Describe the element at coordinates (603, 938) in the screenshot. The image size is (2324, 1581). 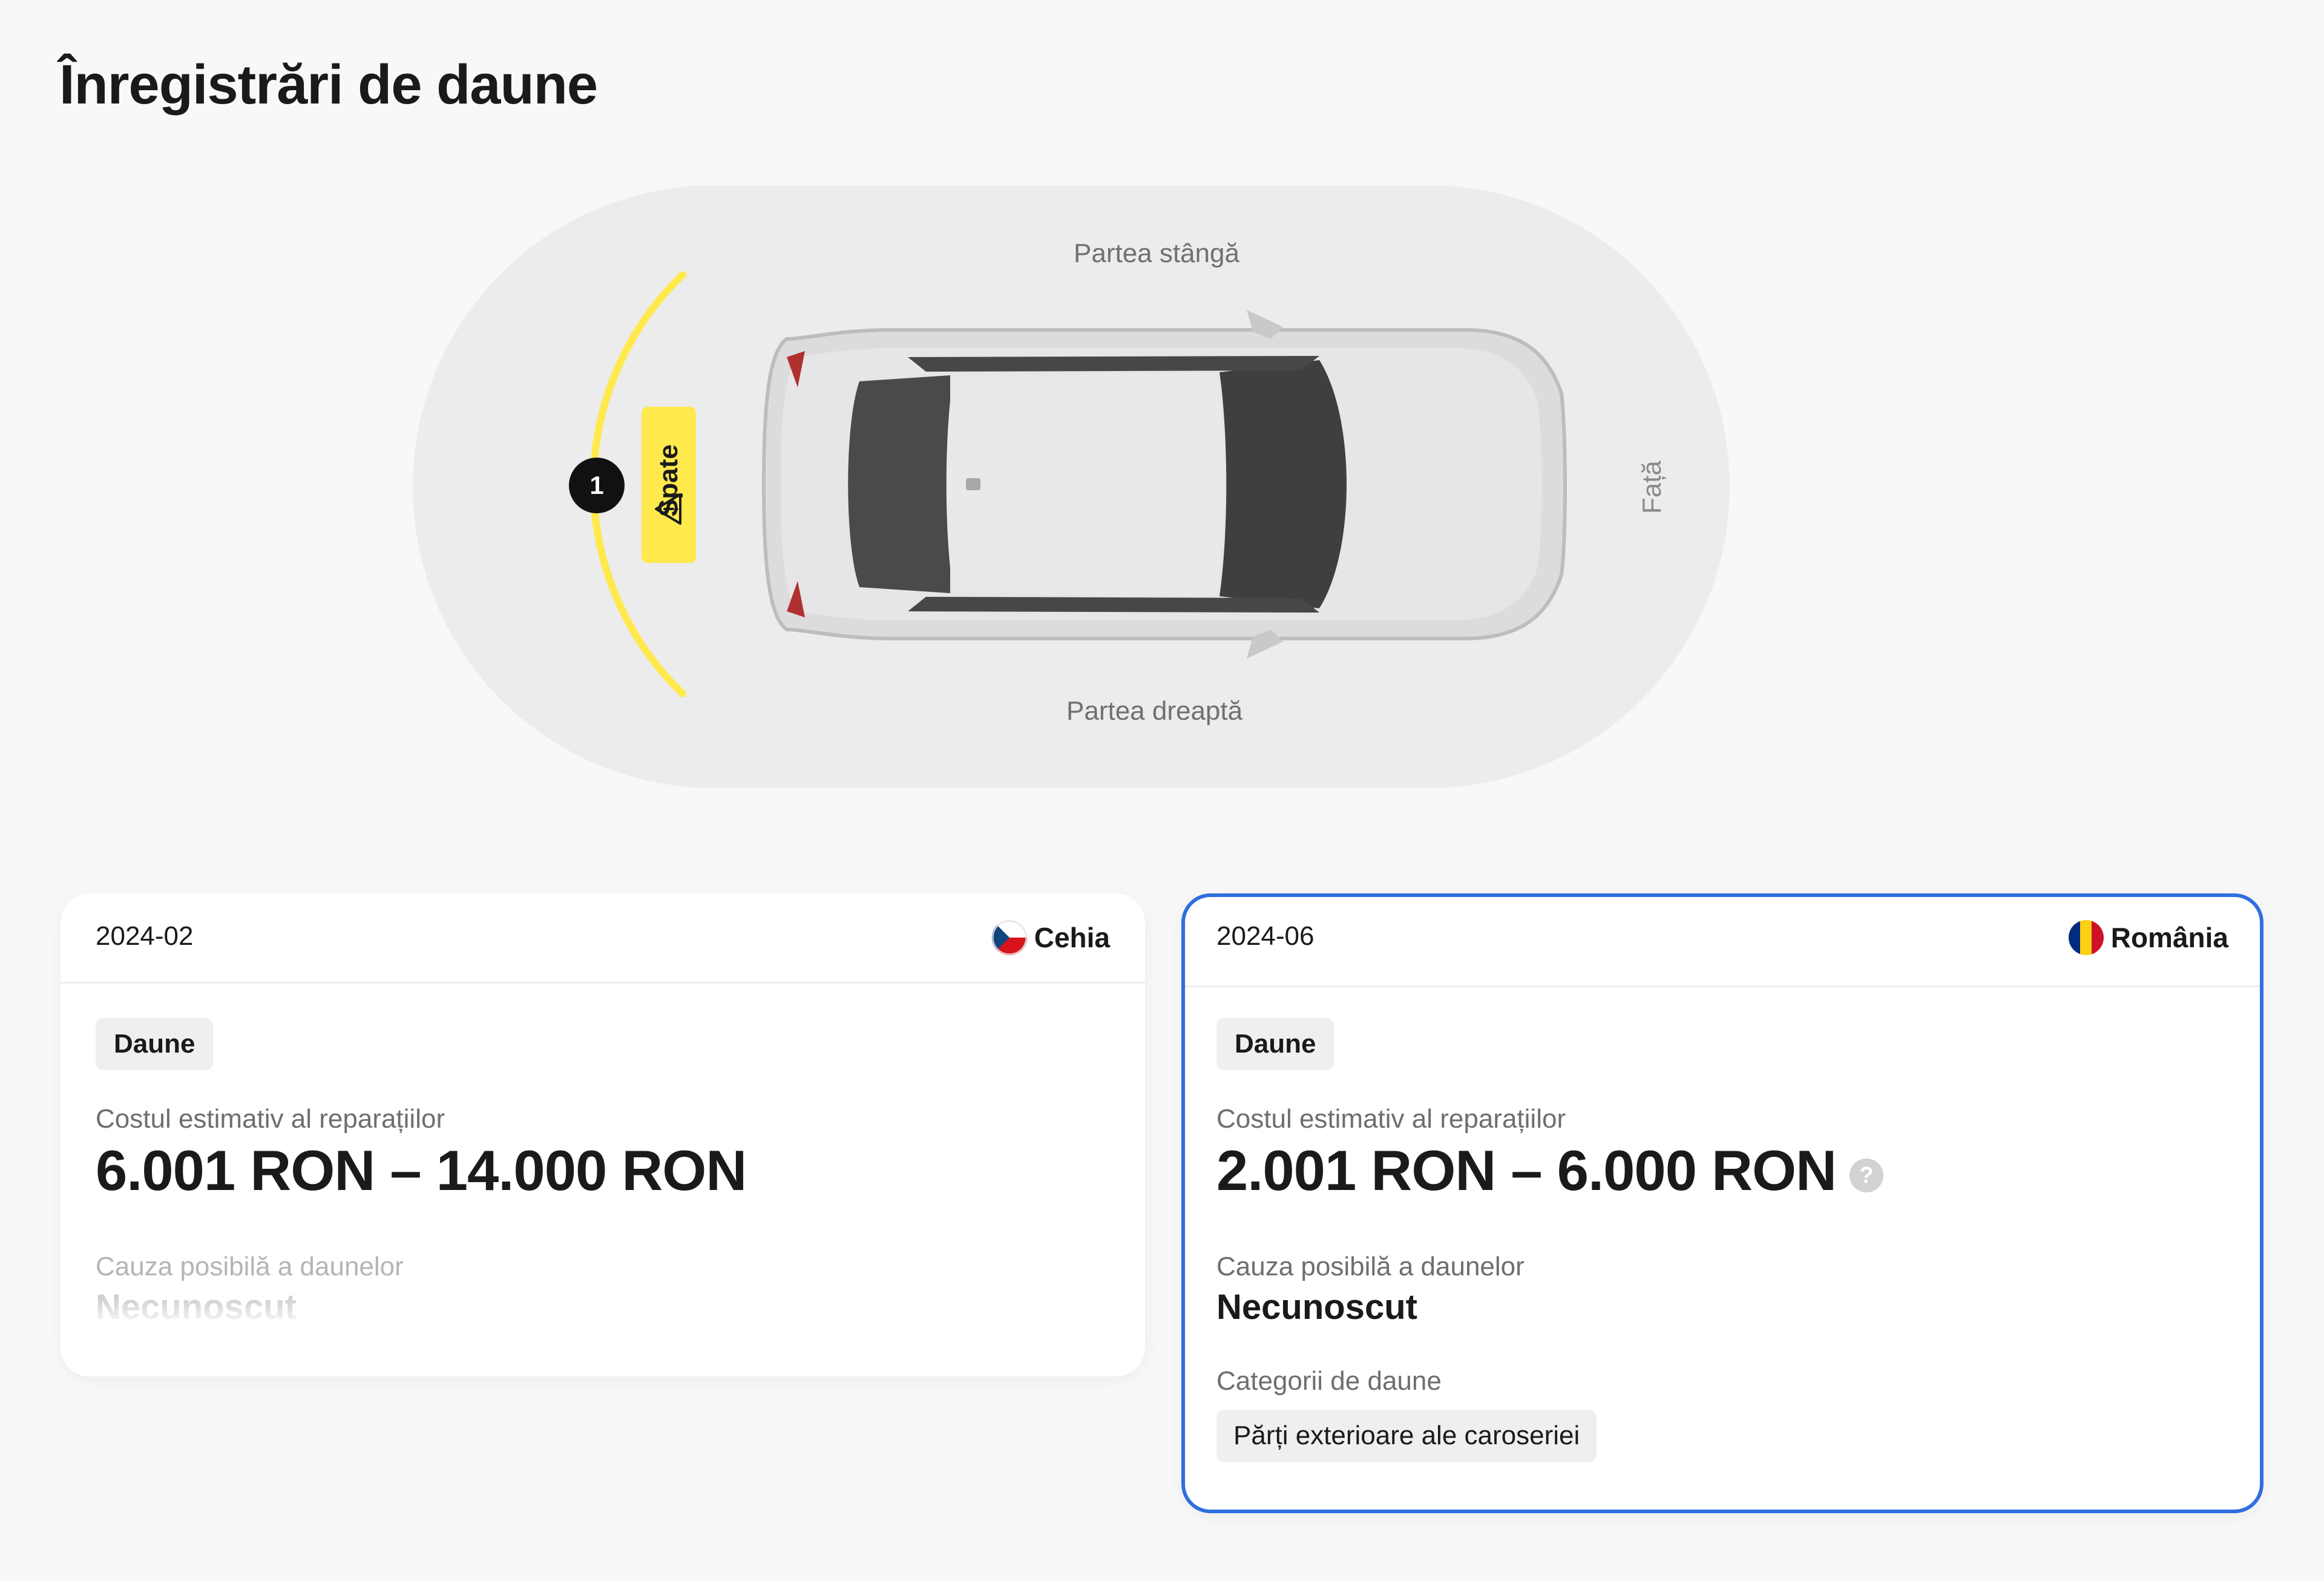
I see `card-header: 2024-02 Cehia` at that location.